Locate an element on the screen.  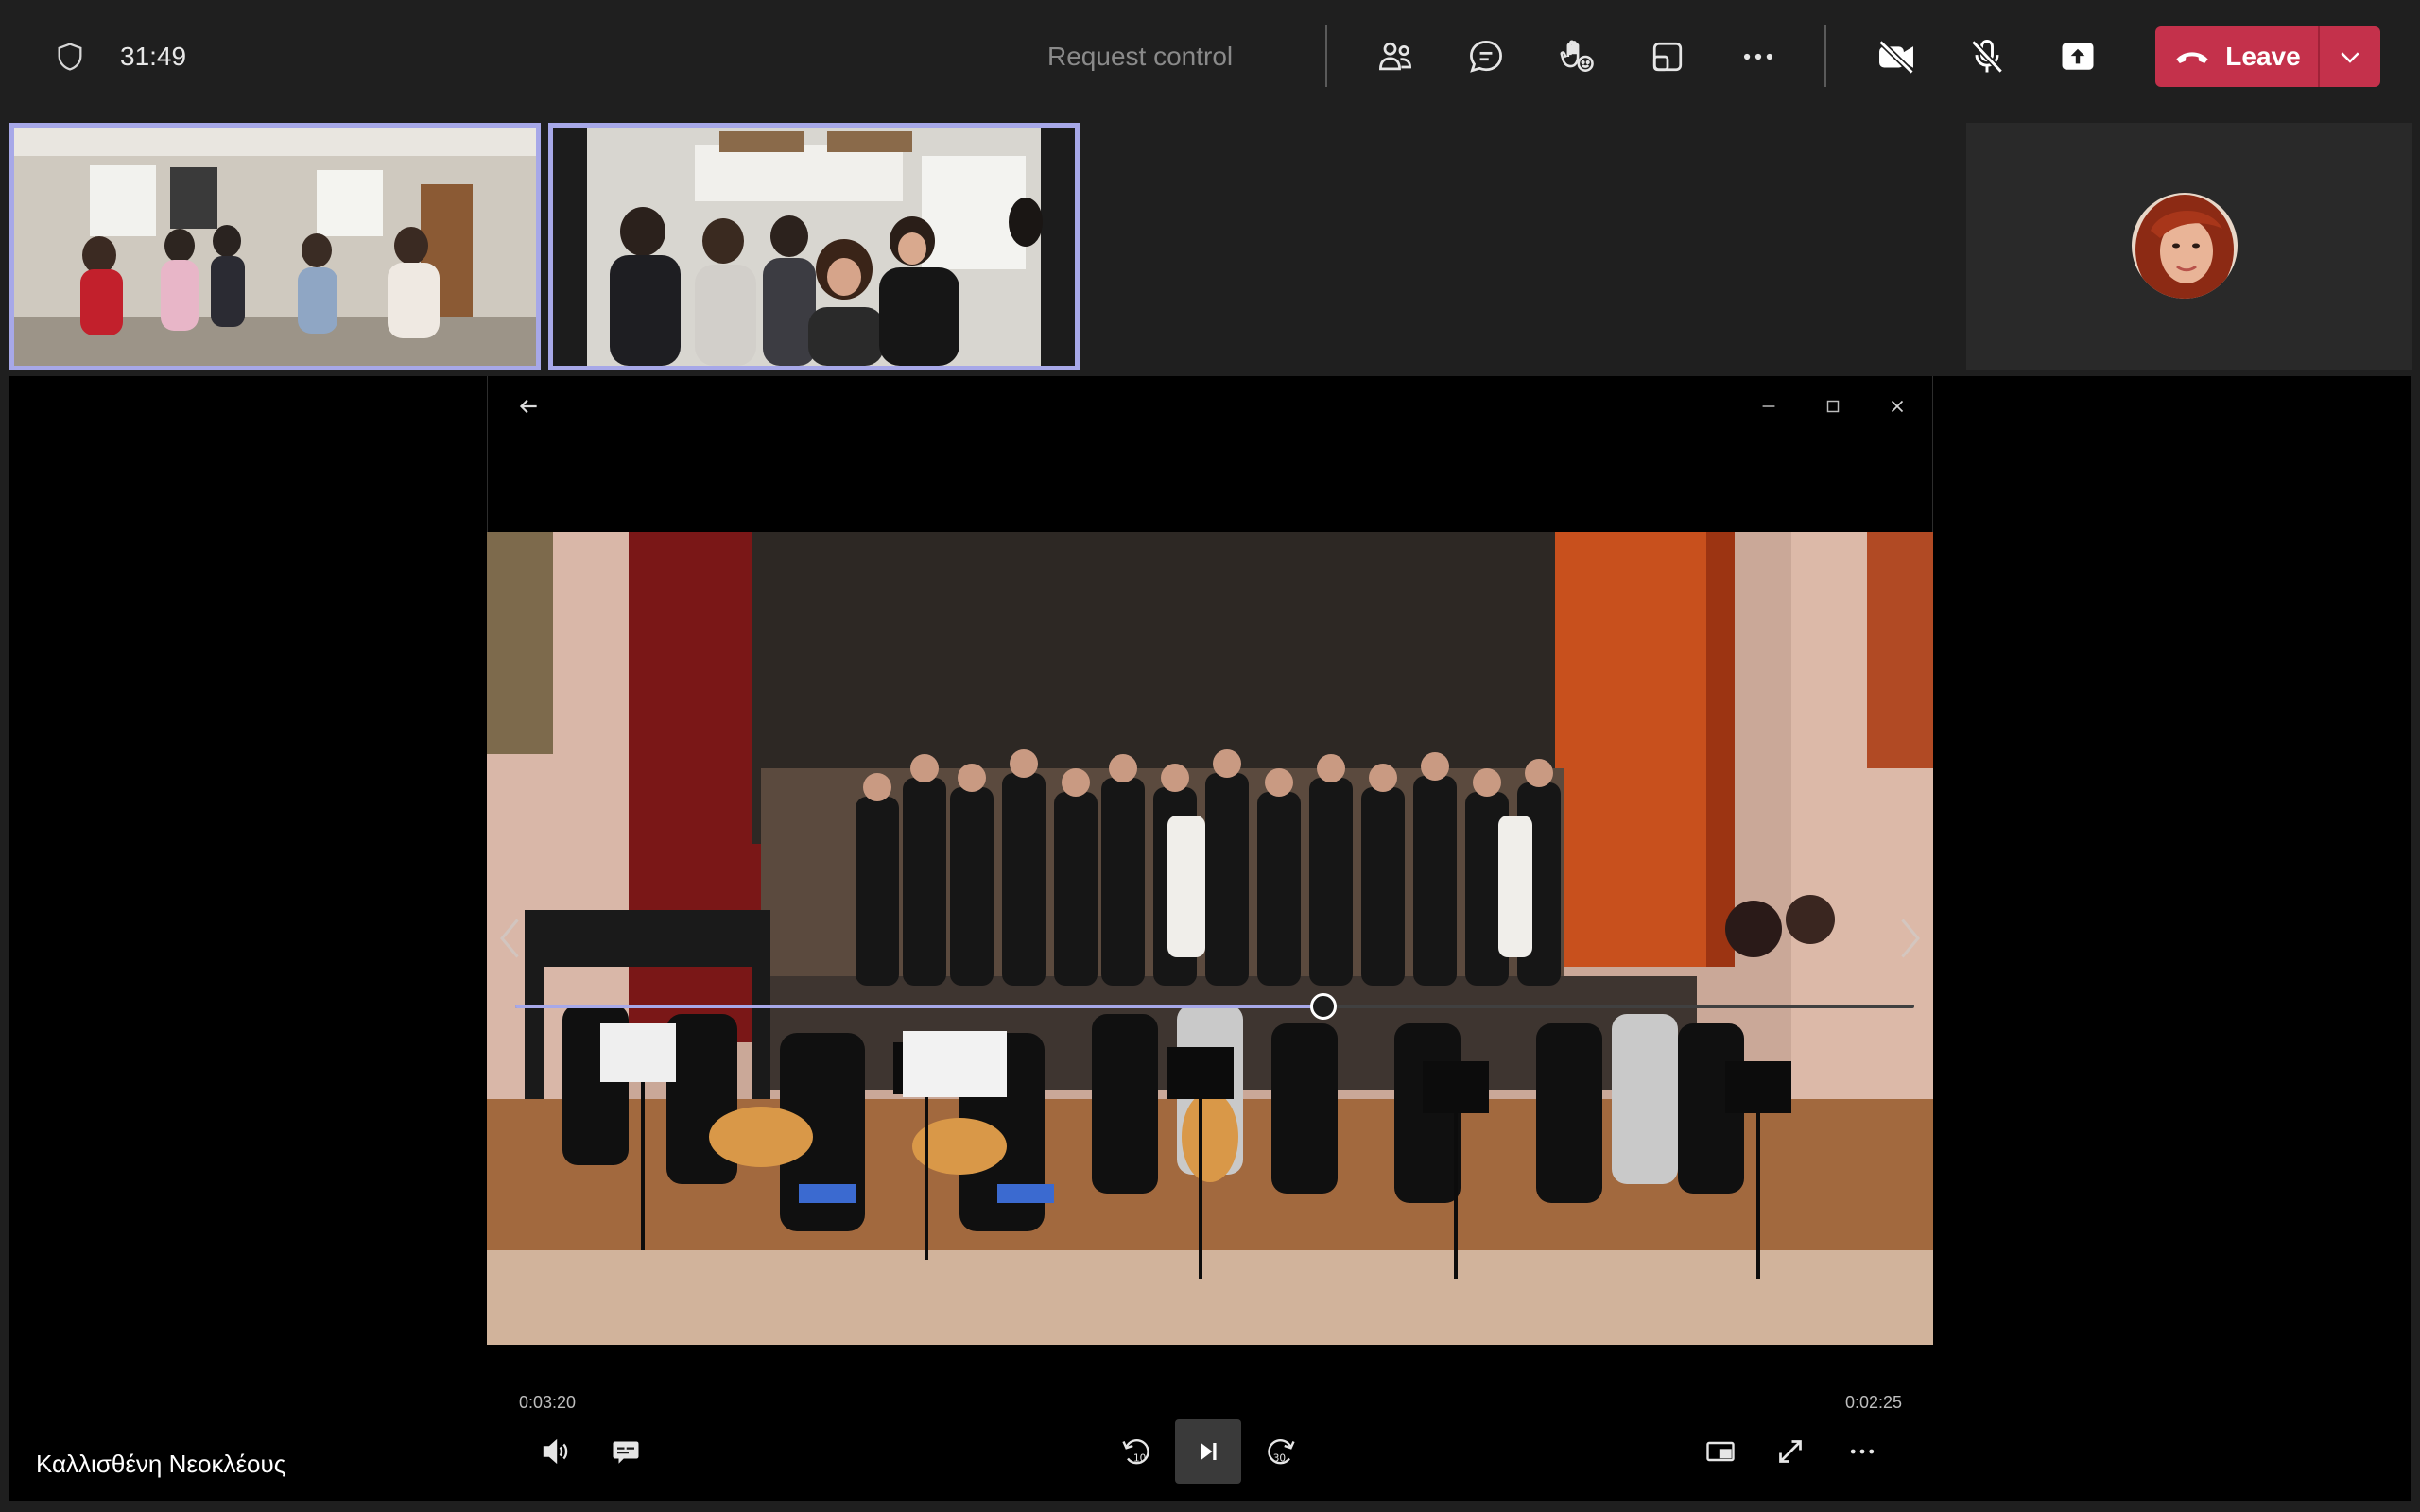
participant-name-label: Καλλισθένη Νεοκλέους is located at coordinates (161, 1464).